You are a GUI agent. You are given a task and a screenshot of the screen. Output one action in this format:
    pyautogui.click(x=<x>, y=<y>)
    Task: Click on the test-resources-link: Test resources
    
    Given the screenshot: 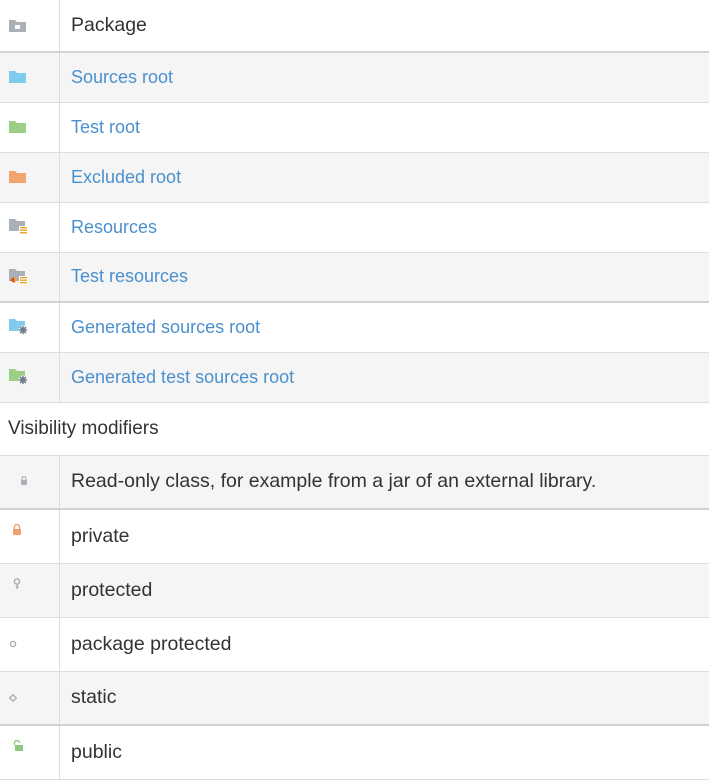 What is the action you would take?
    pyautogui.click(x=129, y=276)
    